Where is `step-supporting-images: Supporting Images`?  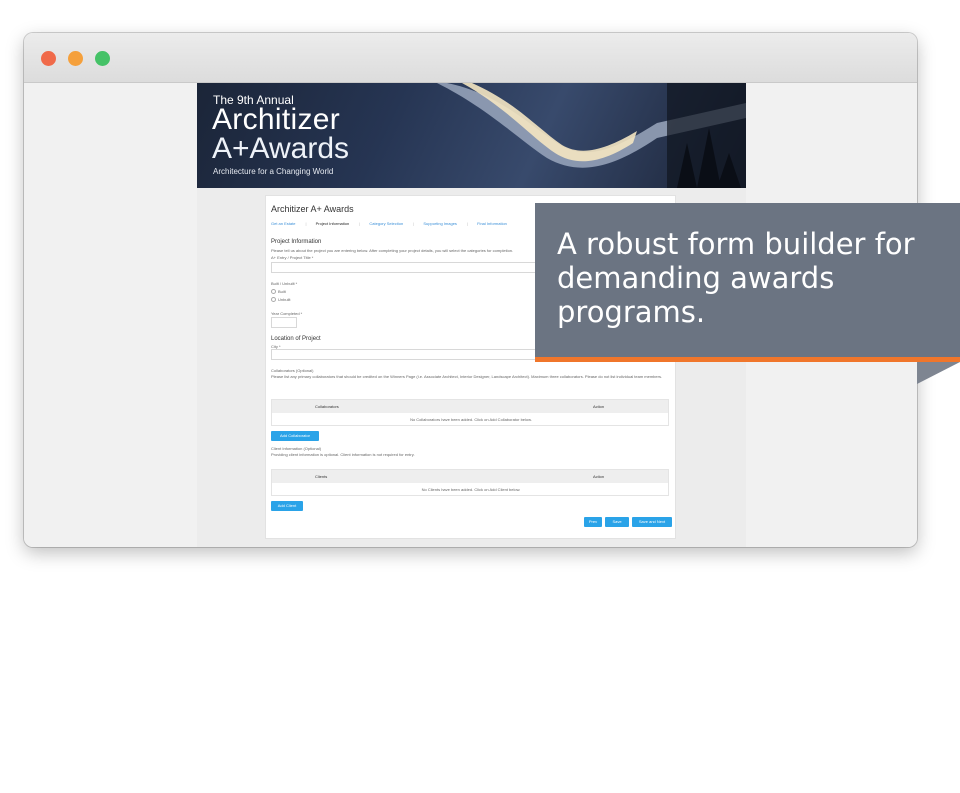 step-supporting-images: Supporting Images is located at coordinates (440, 223).